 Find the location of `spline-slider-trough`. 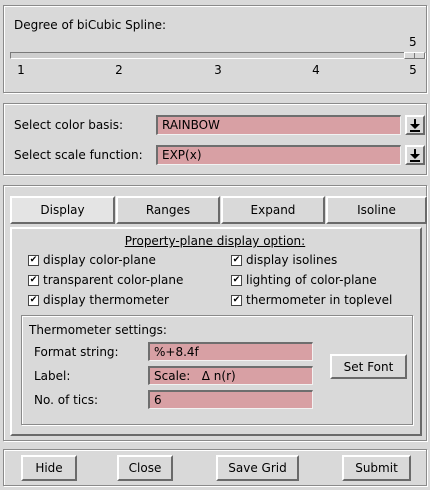

spline-slider-trough is located at coordinates (218, 55).